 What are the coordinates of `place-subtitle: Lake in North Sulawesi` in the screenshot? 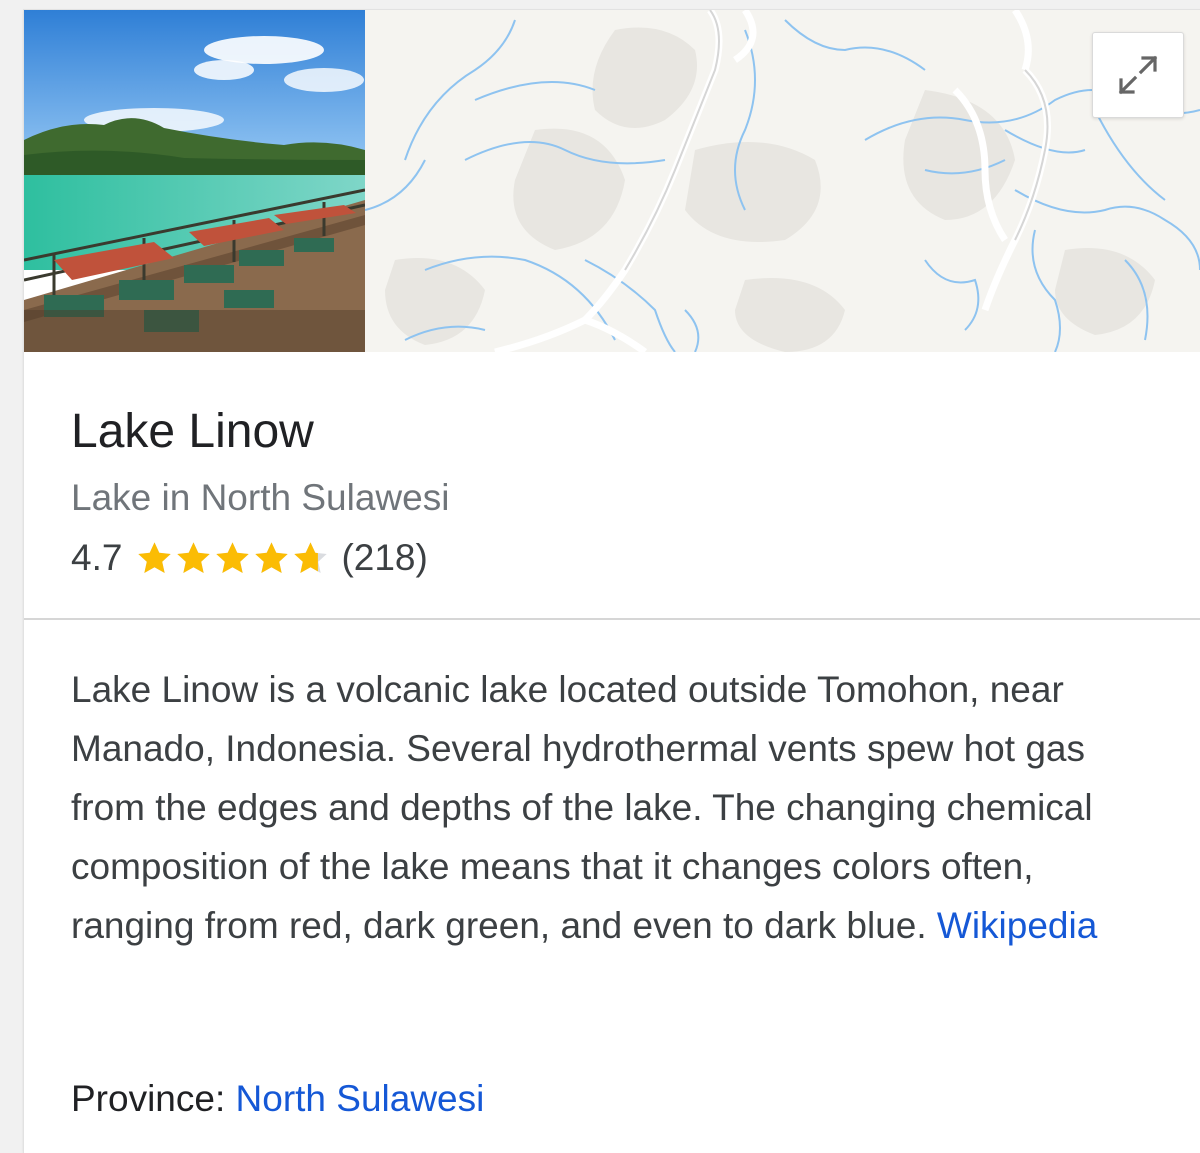 It's located at (260, 497).